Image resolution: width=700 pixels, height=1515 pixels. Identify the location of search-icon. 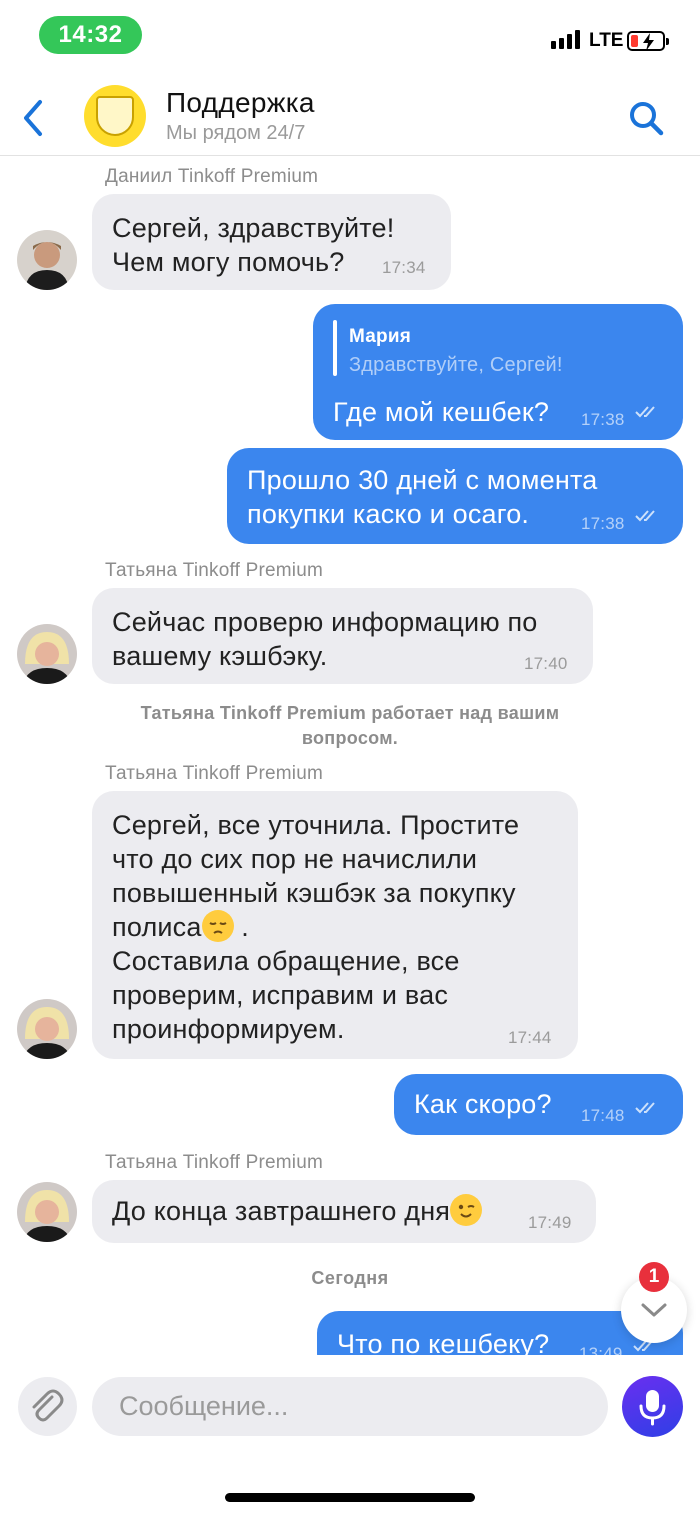
(647, 119).